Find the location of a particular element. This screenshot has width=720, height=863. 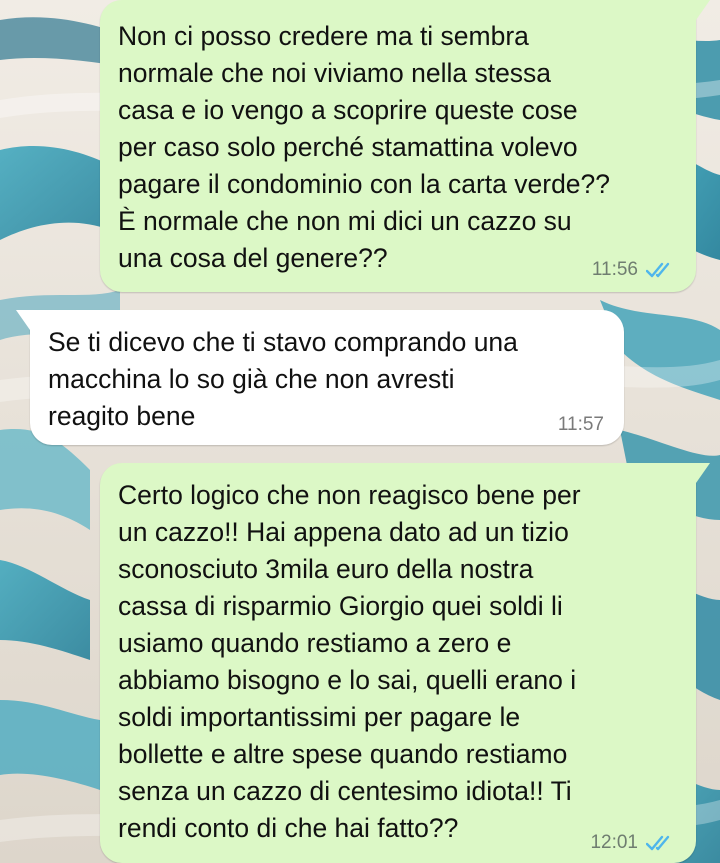

message-meta: 12:01 is located at coordinates (633, 843).